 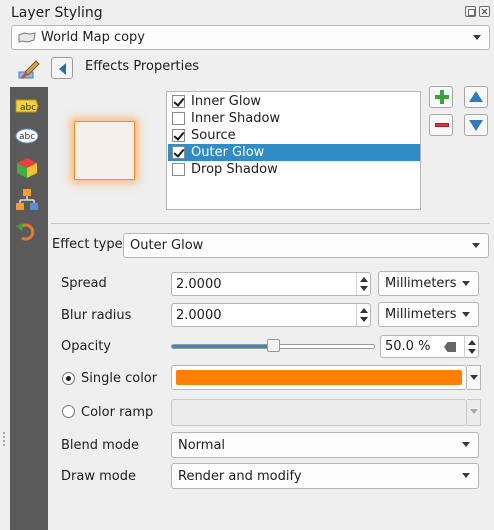 I want to click on preview-square, so click(x=104, y=150).